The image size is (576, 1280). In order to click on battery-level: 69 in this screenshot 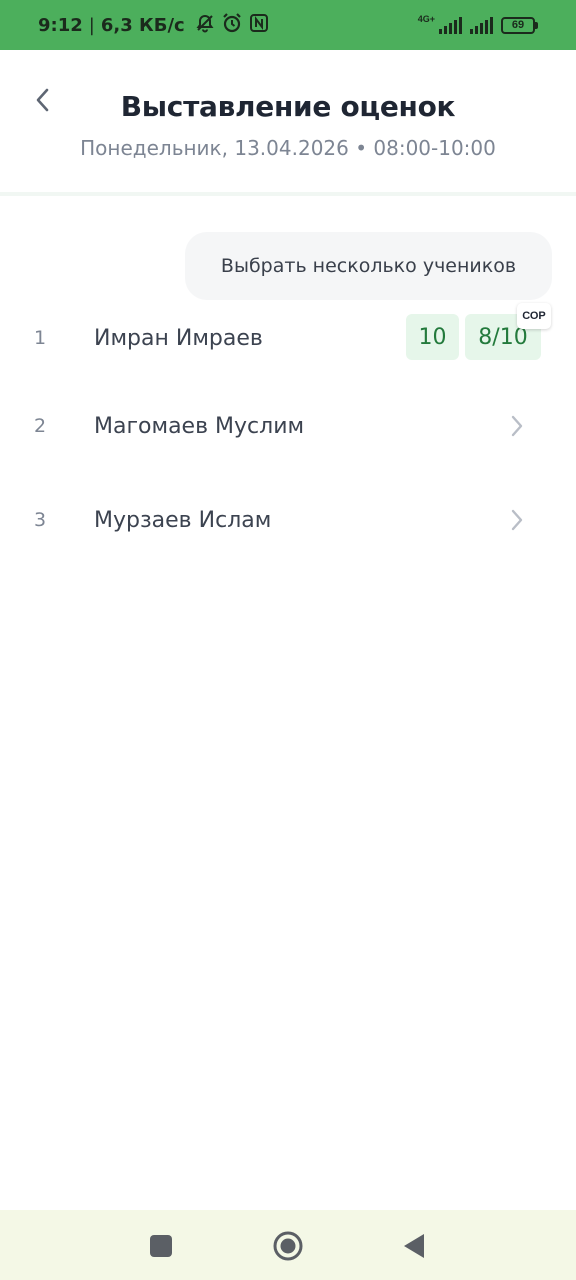, I will do `click(518, 25)`.